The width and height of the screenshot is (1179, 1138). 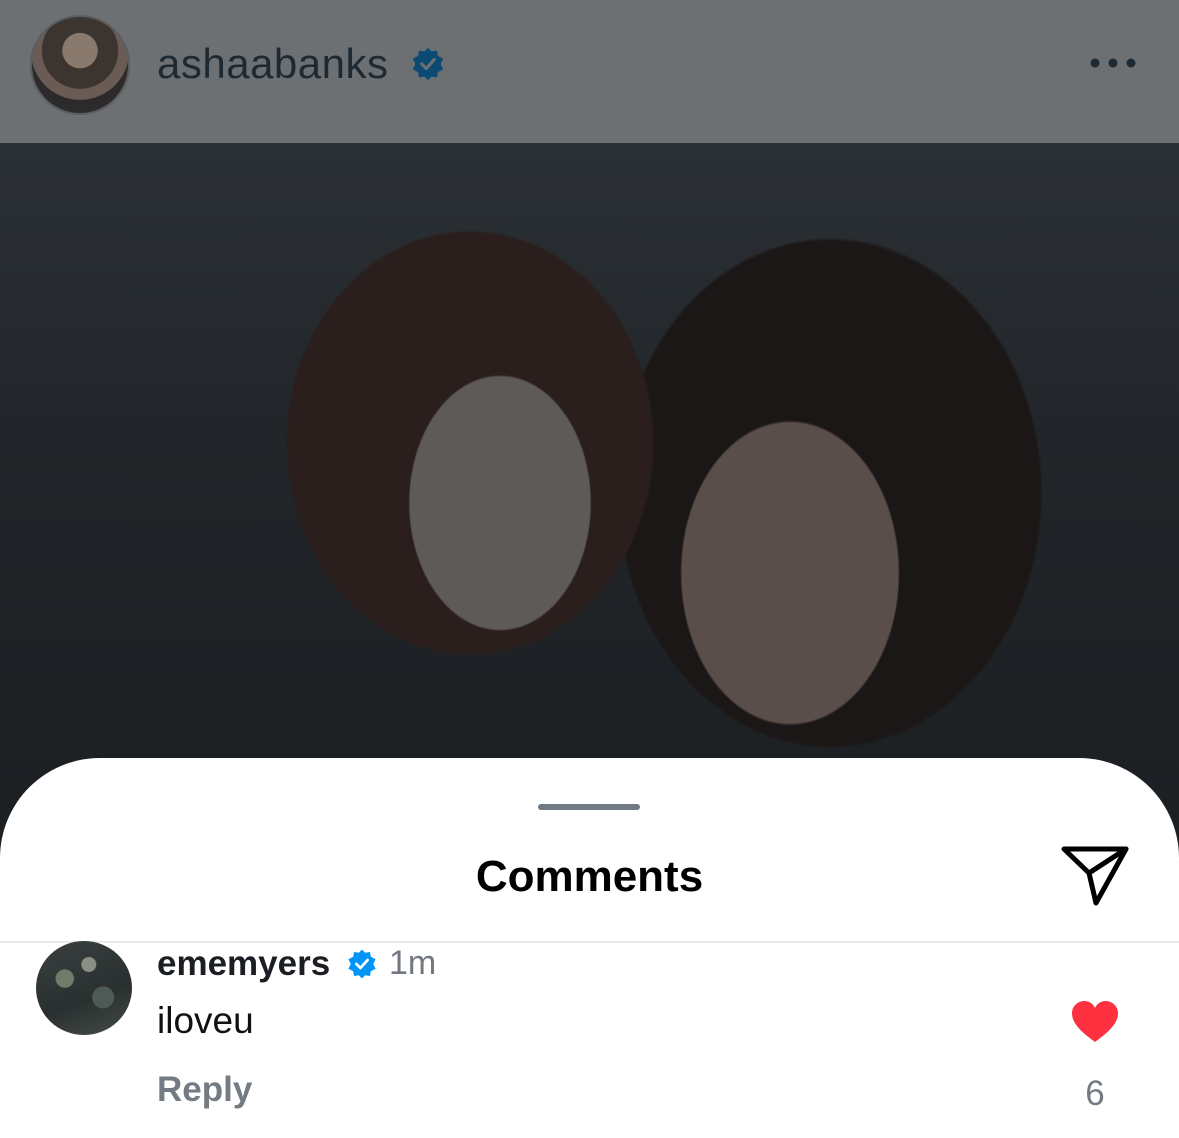 What do you see at coordinates (413, 963) in the screenshot?
I see `comment-timestamp: 1m` at bounding box center [413, 963].